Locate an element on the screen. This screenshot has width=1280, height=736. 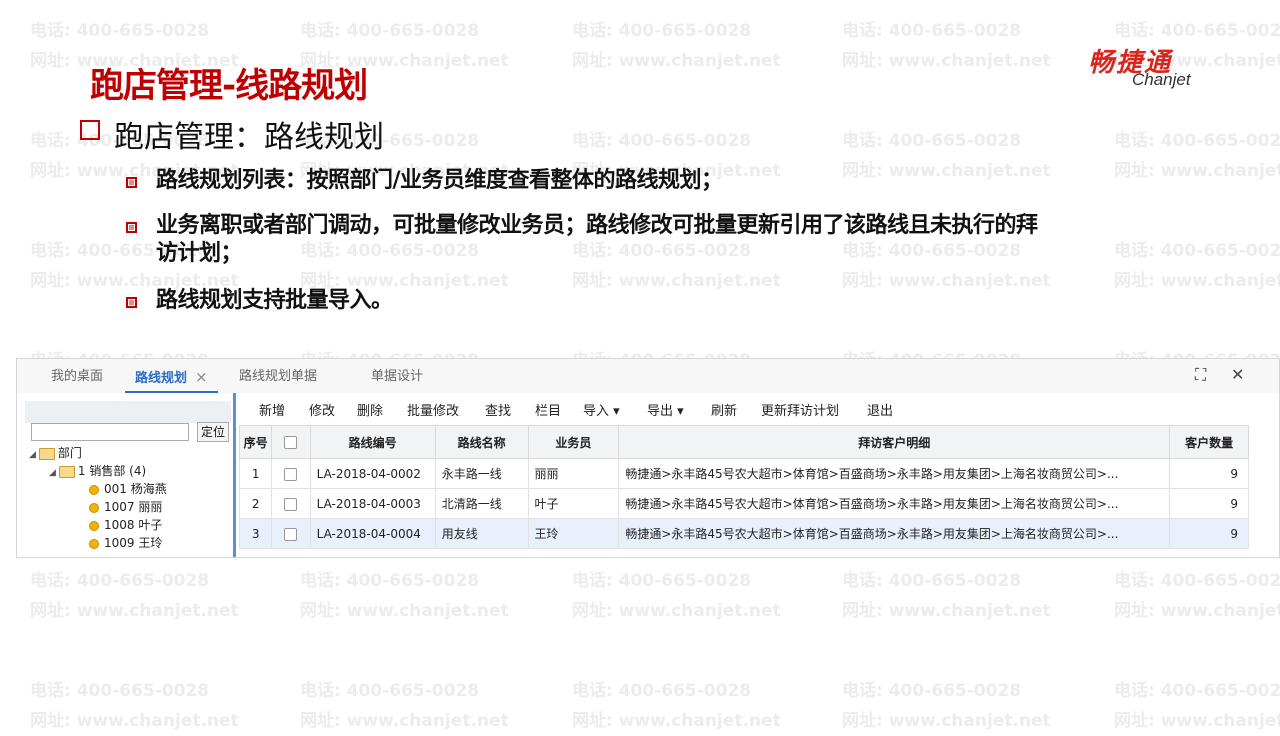
select-all-checkbox is located at coordinates (291, 442).